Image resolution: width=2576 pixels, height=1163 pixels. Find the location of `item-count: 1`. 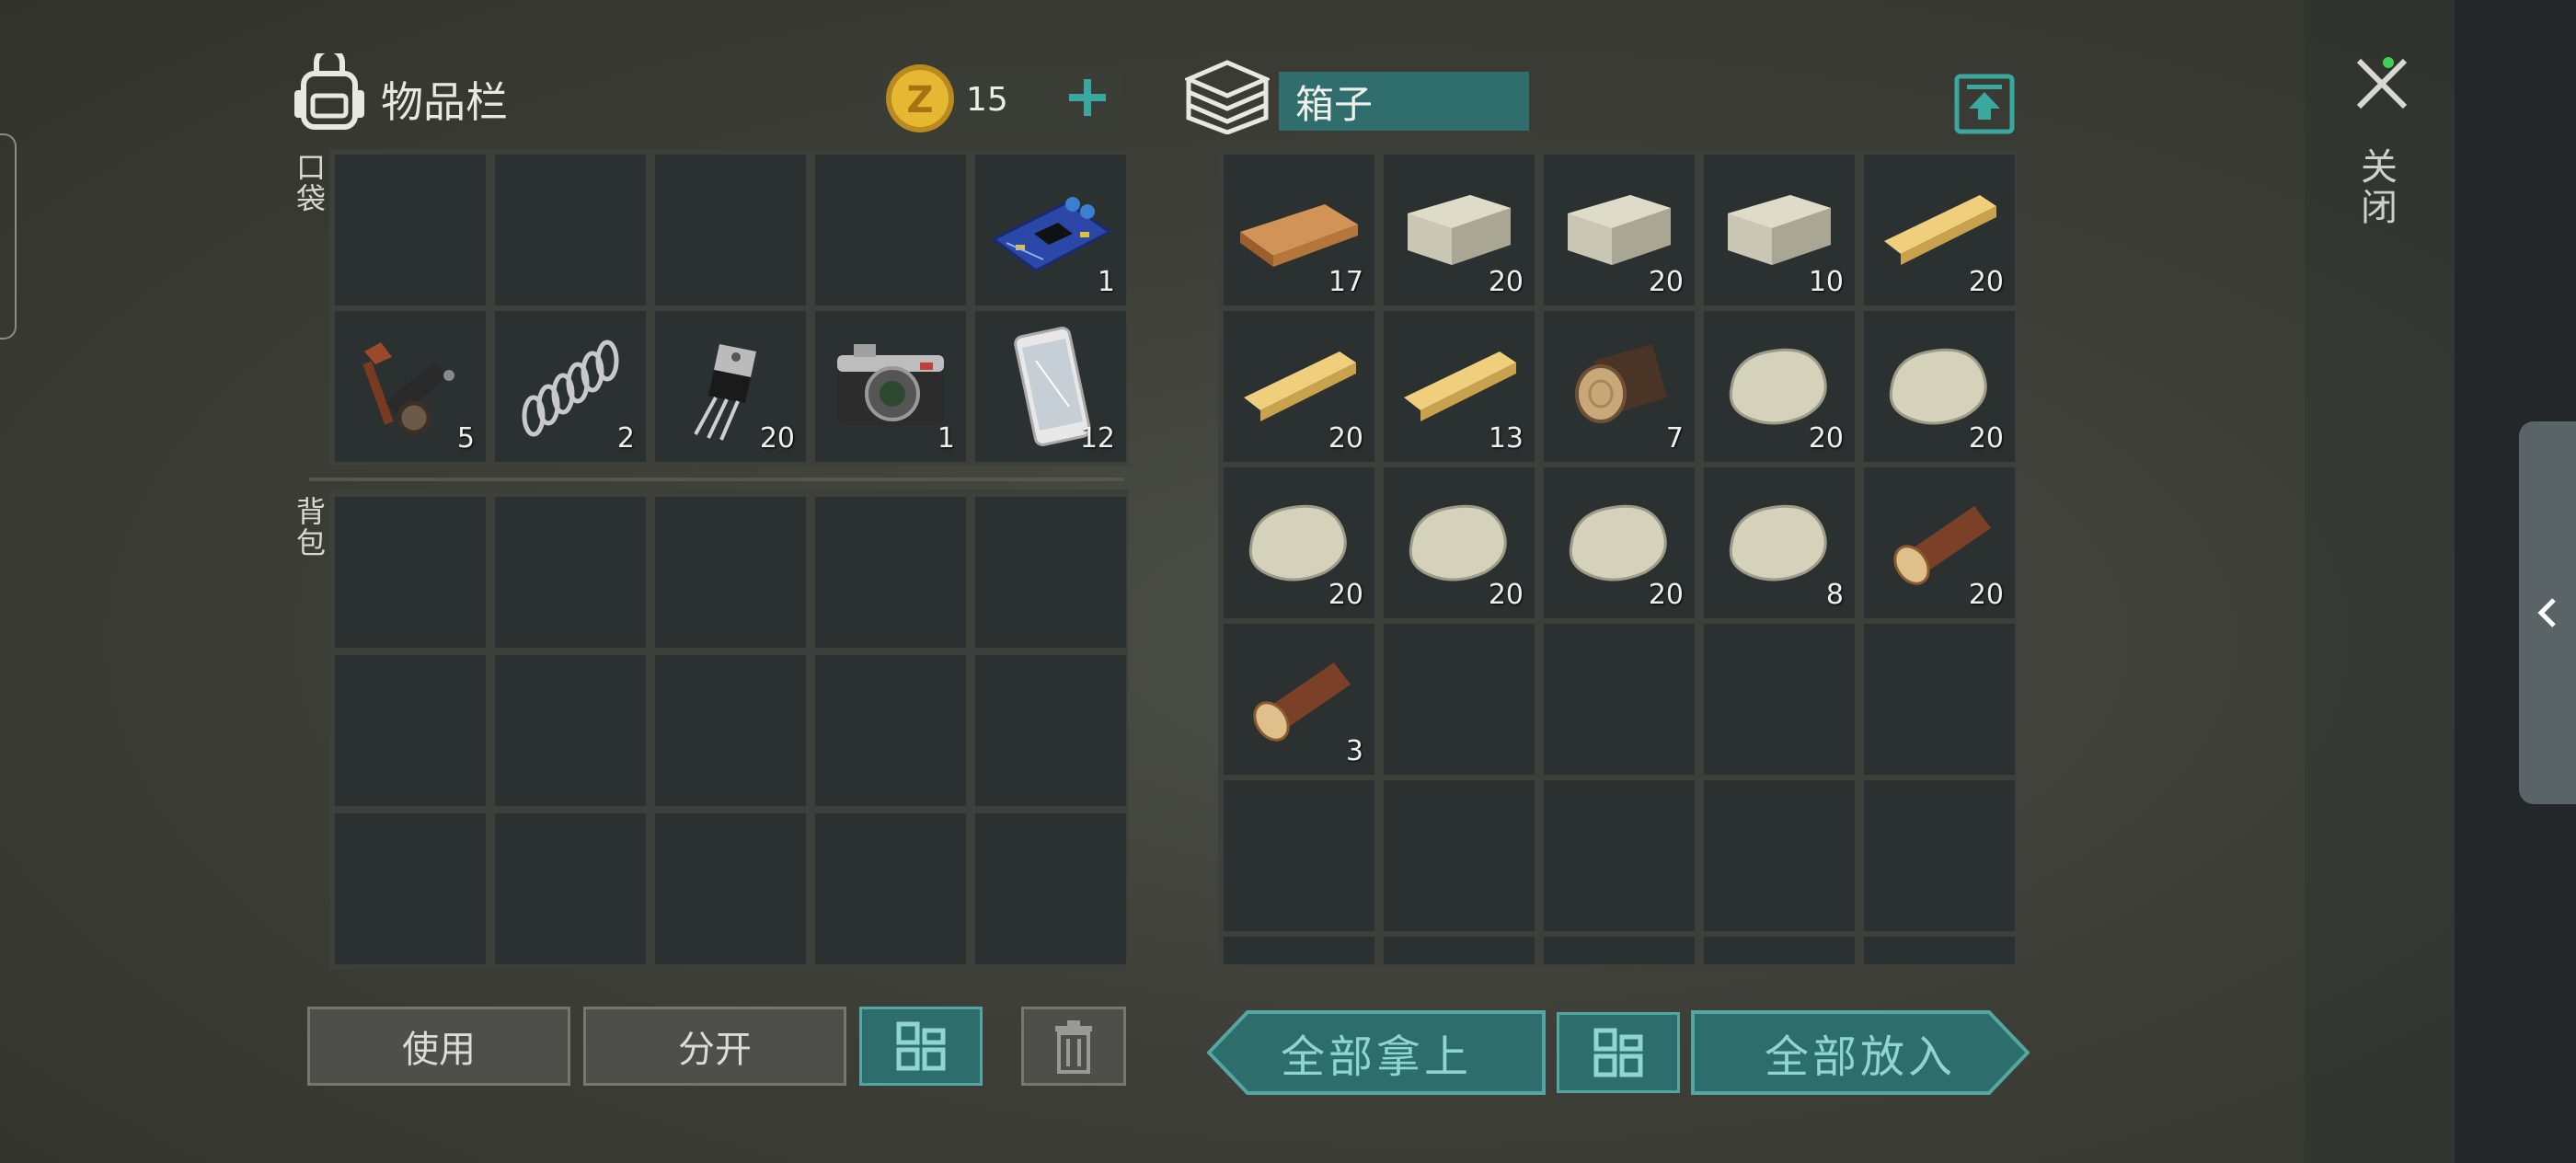

item-count: 1 is located at coordinates (1106, 282).